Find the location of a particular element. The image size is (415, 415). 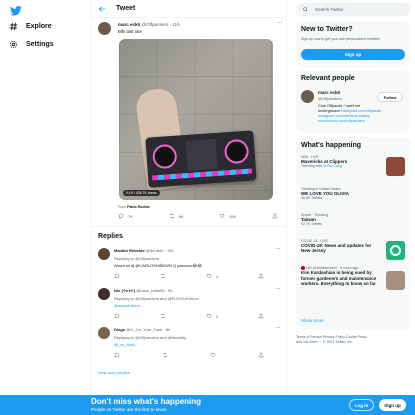

nav-explore: Explore is located at coordinates (30, 26).